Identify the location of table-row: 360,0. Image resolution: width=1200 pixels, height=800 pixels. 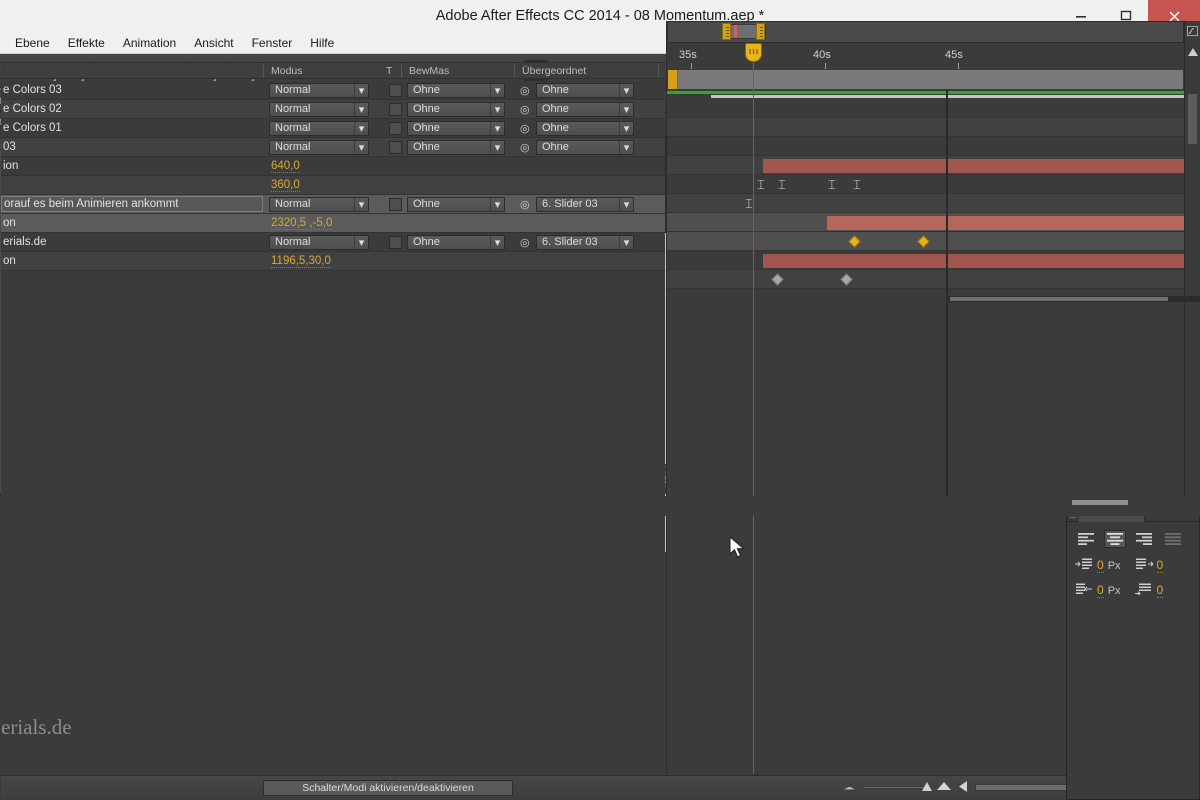
(333, 185).